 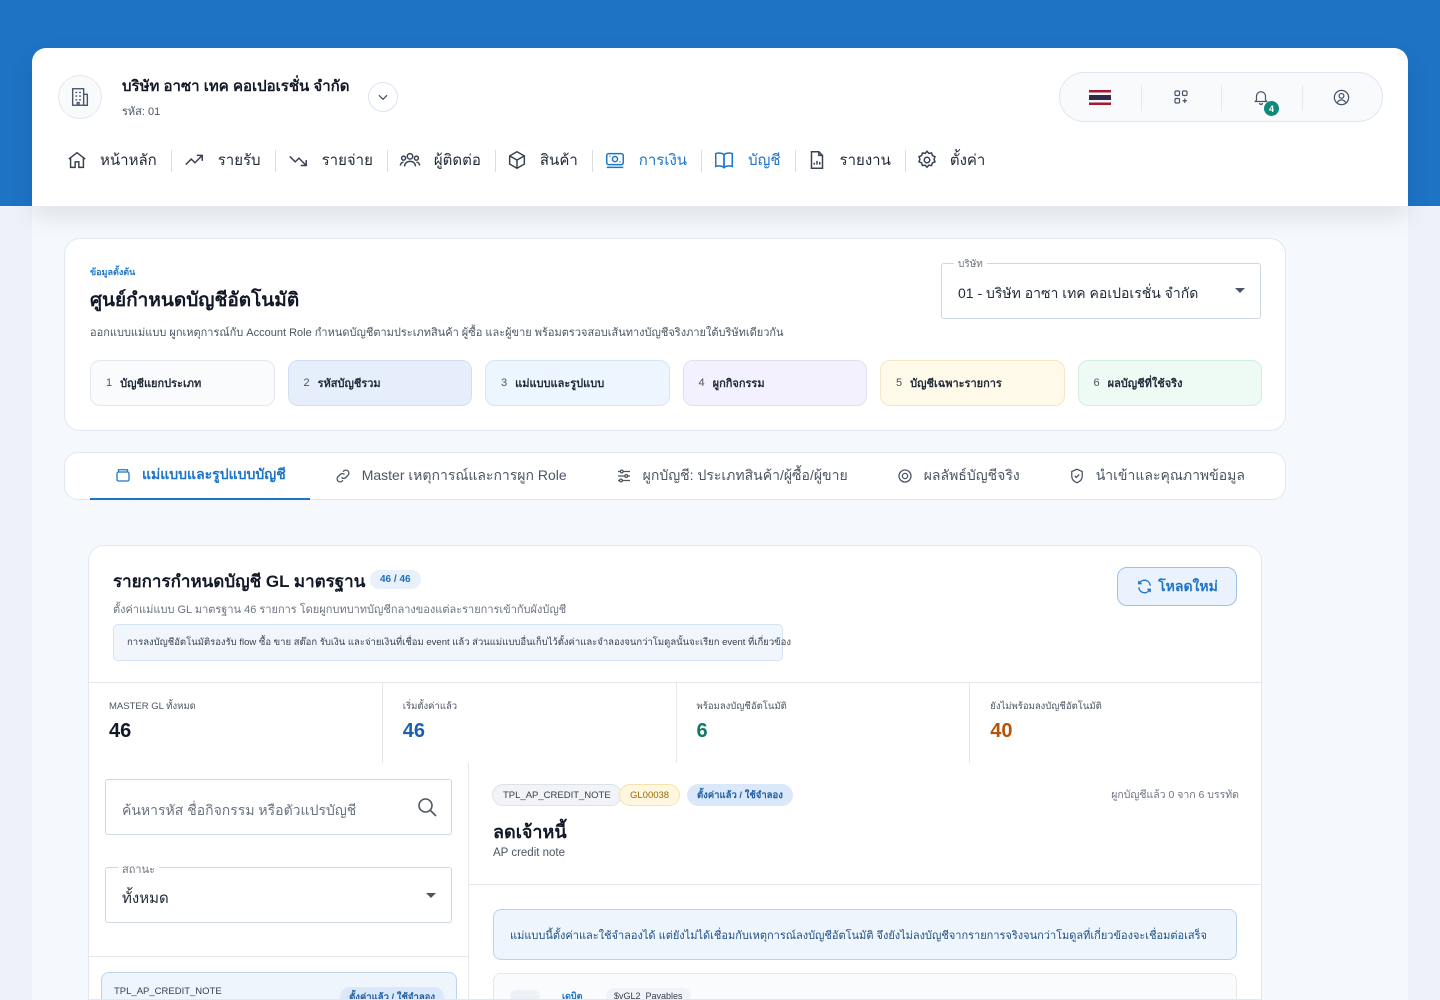 I want to click on company-select-value: 01 - บริษัท อาซา เทค คอเปอเรชั่น จำกัด, so click(x=1078, y=293).